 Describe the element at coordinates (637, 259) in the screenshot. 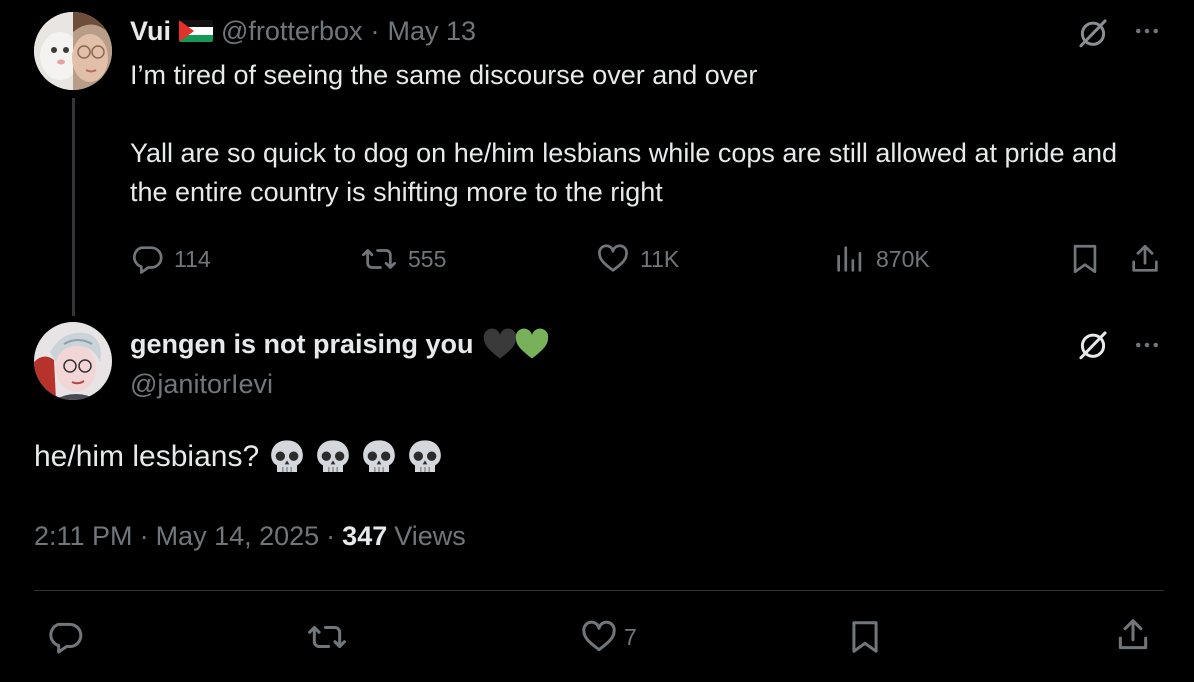

I see `tweet1-like-button: 11K` at that location.